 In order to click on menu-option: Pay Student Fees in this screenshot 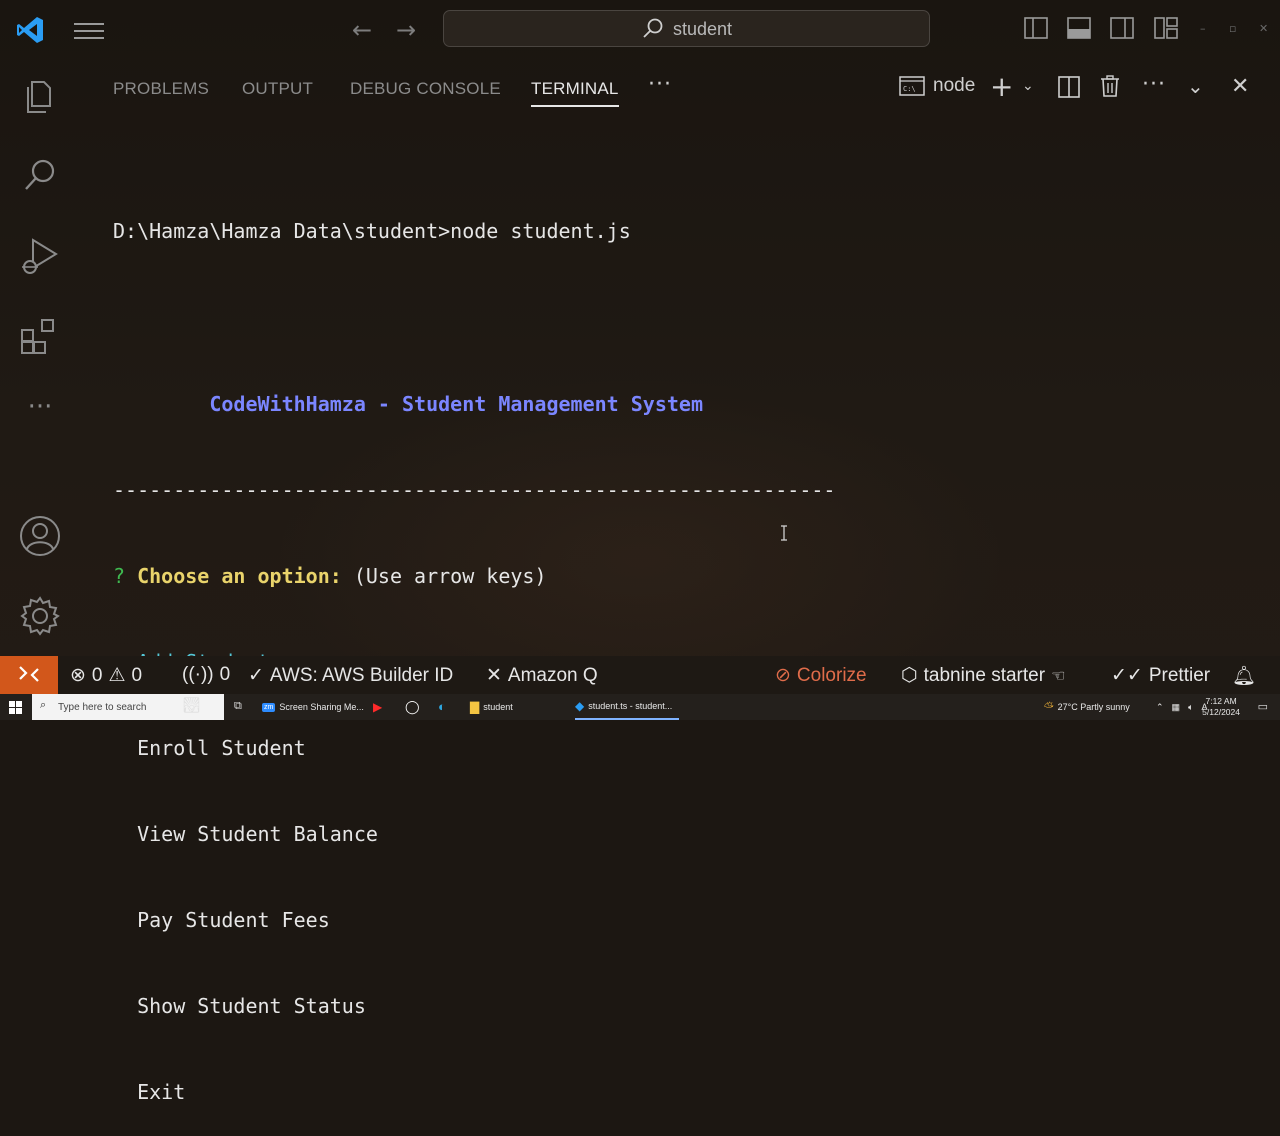, I will do `click(683, 920)`.